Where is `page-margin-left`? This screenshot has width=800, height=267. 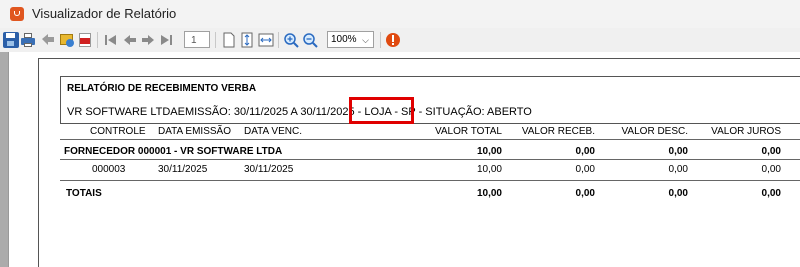
page-margin-left is located at coordinates (38, 162).